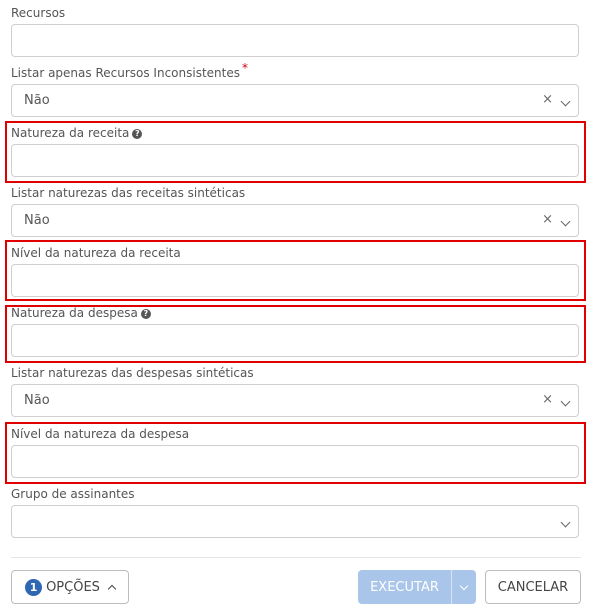  What do you see at coordinates (296, 557) in the screenshot?
I see `footer-divider` at bounding box center [296, 557].